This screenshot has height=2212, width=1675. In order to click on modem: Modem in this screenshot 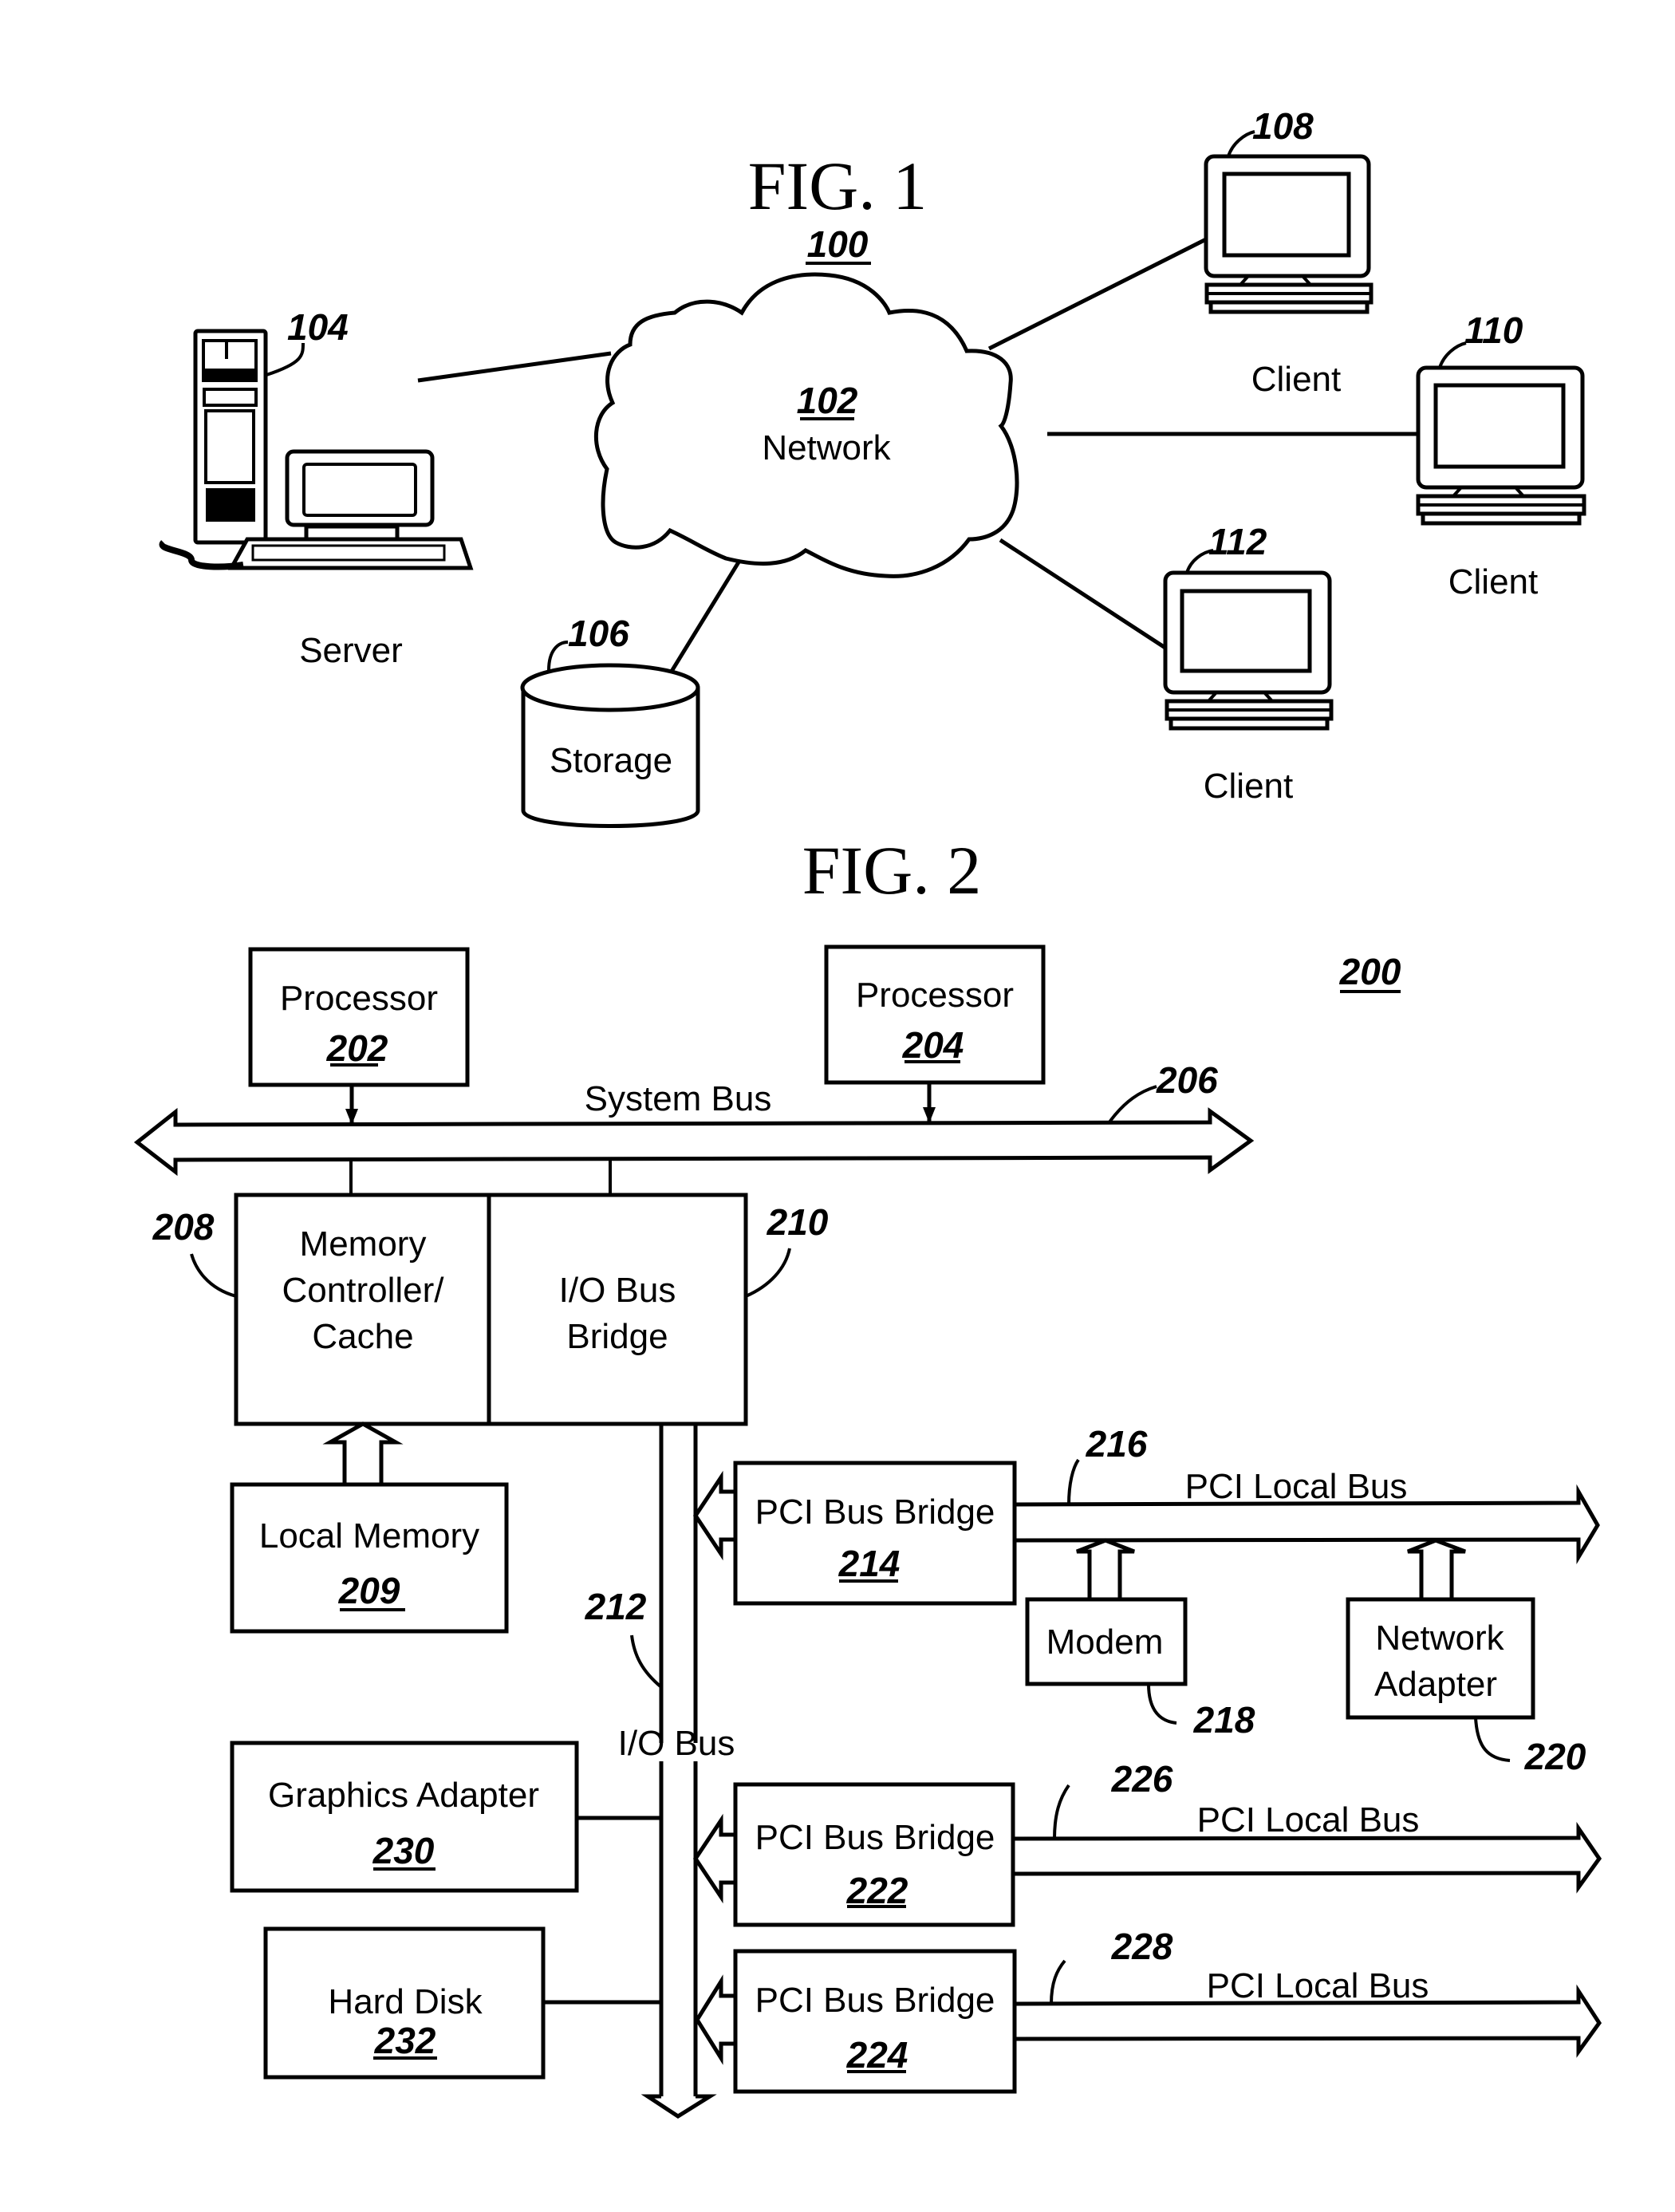, I will do `click(1106, 1642)`.